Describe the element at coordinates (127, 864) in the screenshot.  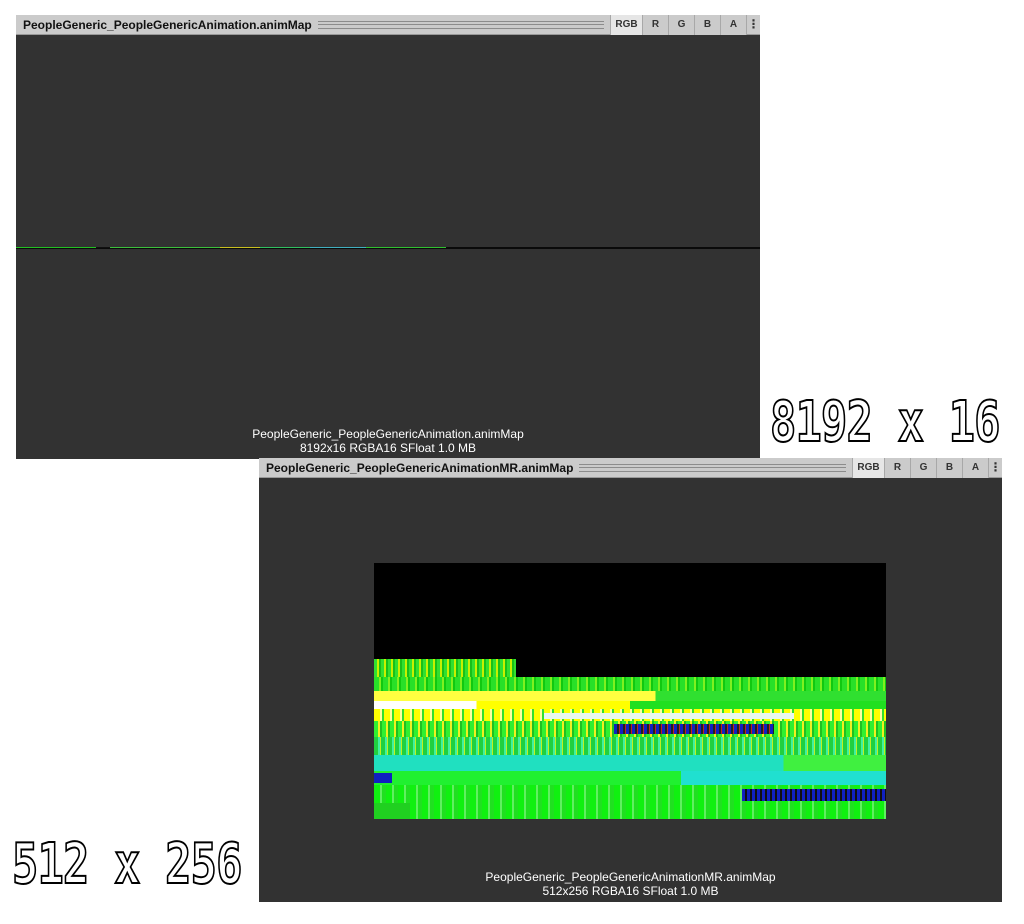
I see `dimension-label-bottom: 512 x 256` at that location.